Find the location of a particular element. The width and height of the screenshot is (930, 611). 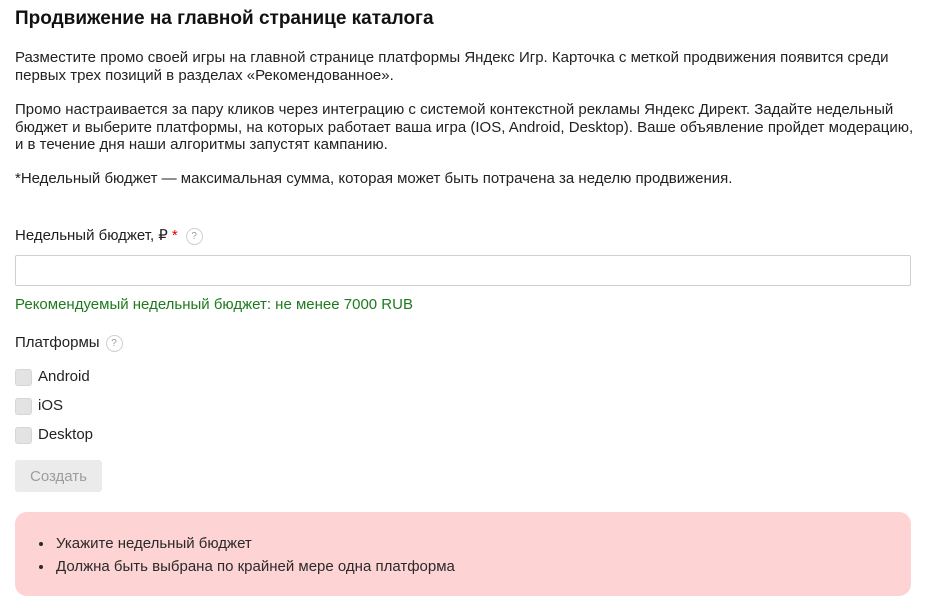

android-checkbox is located at coordinates (23, 377).